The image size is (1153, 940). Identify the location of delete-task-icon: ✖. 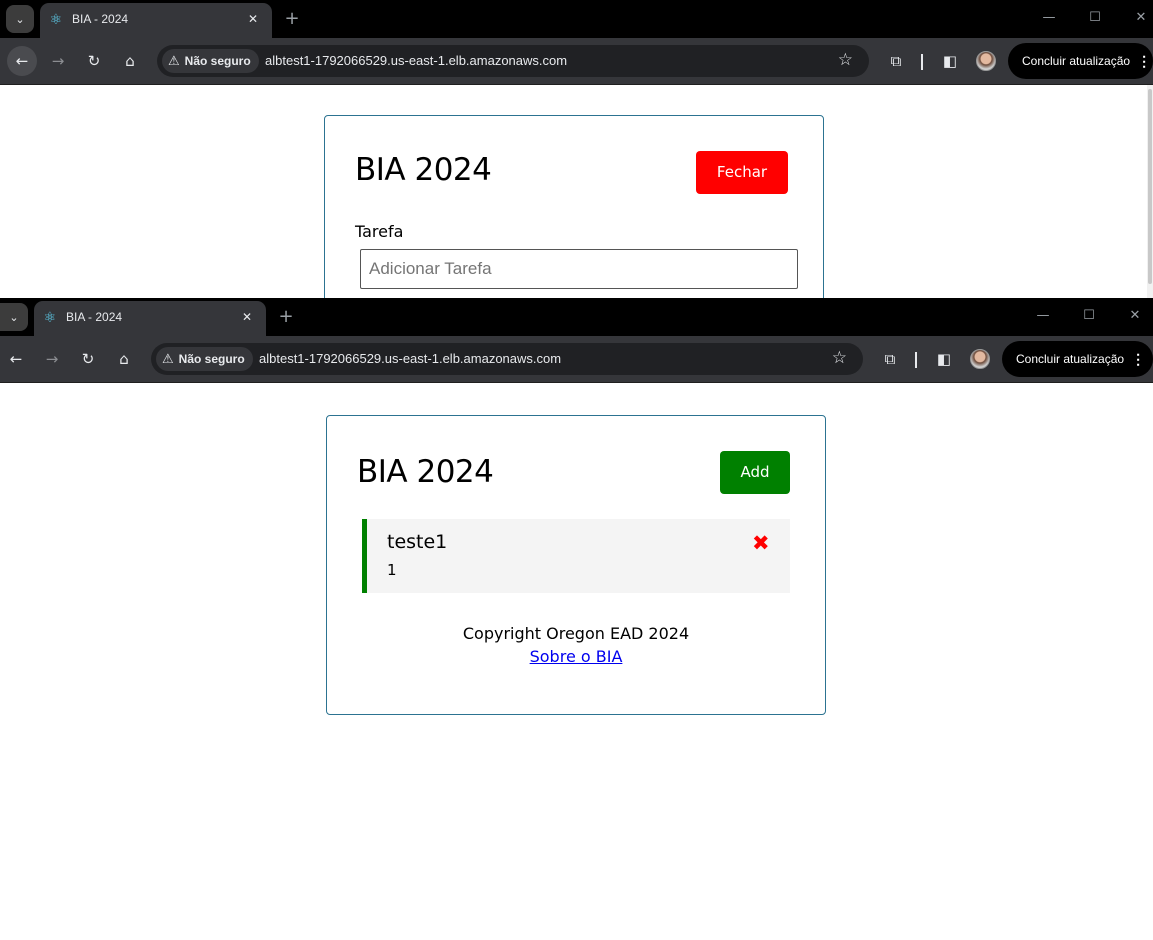
(761, 543).